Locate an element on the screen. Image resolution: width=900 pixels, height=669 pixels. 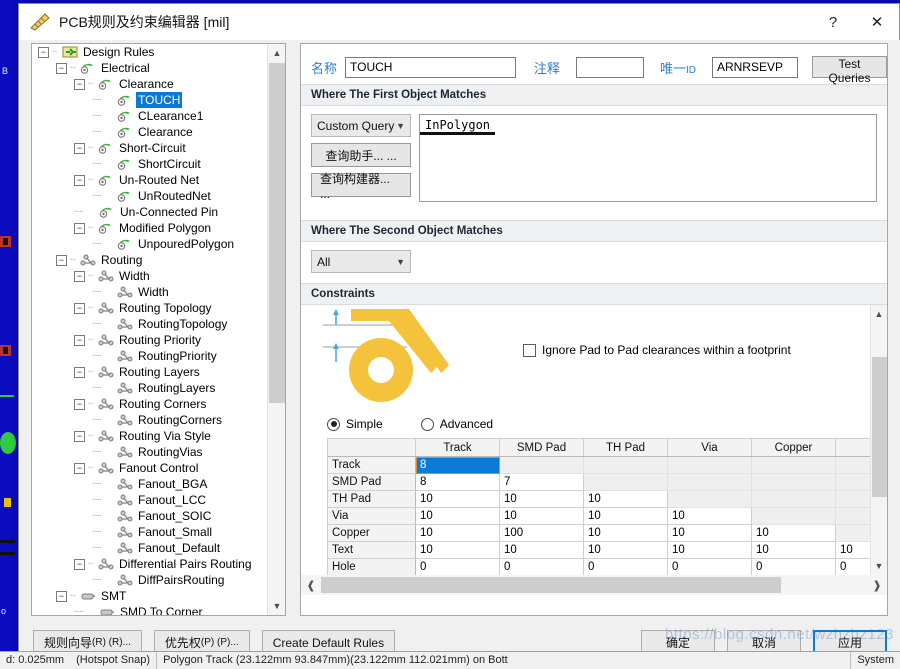
tree-item-routing-layers: − ·· Routing Layers is located at coordinates (150, 372).